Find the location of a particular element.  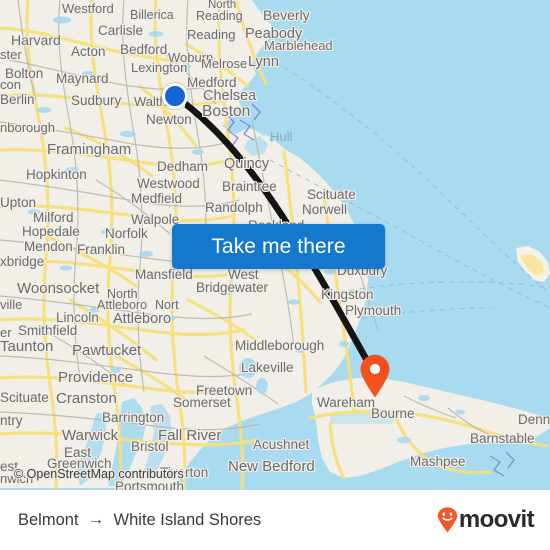

arrow-right-icon: → is located at coordinates (96, 519).